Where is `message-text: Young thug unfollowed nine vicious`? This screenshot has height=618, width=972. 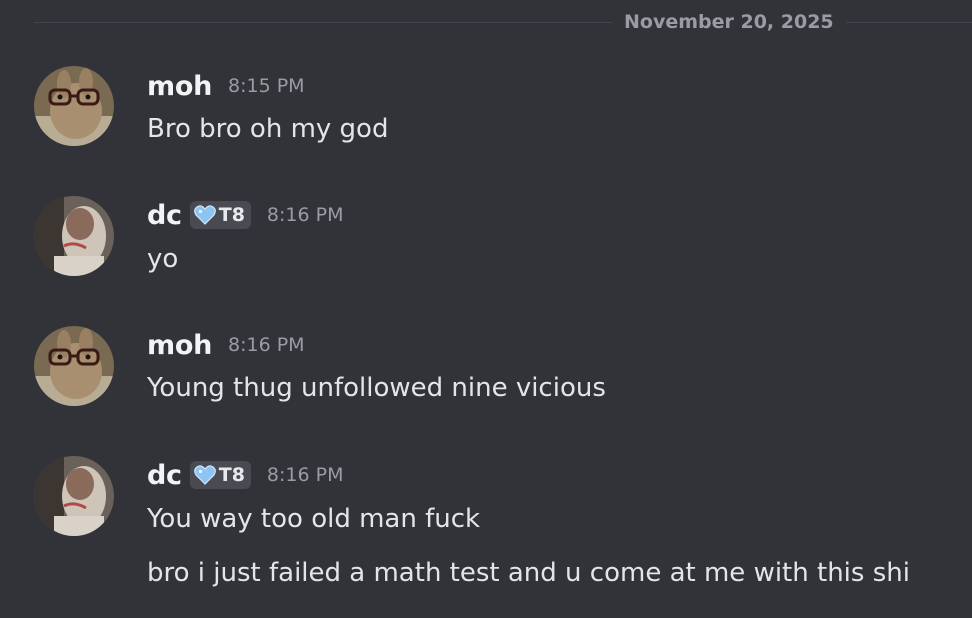
message-text: Young thug unfollowed nine vicious is located at coordinates (376, 388).